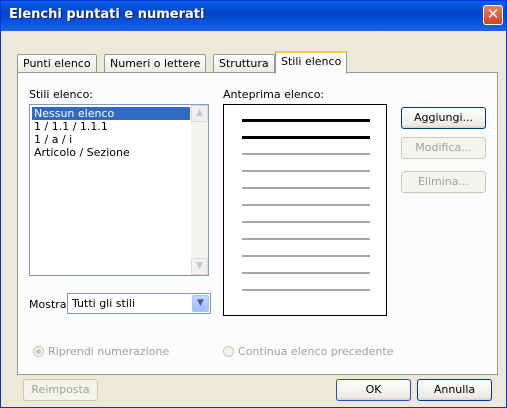 The width and height of the screenshot is (507, 408). I want to click on close-button: ✕, so click(493, 15).